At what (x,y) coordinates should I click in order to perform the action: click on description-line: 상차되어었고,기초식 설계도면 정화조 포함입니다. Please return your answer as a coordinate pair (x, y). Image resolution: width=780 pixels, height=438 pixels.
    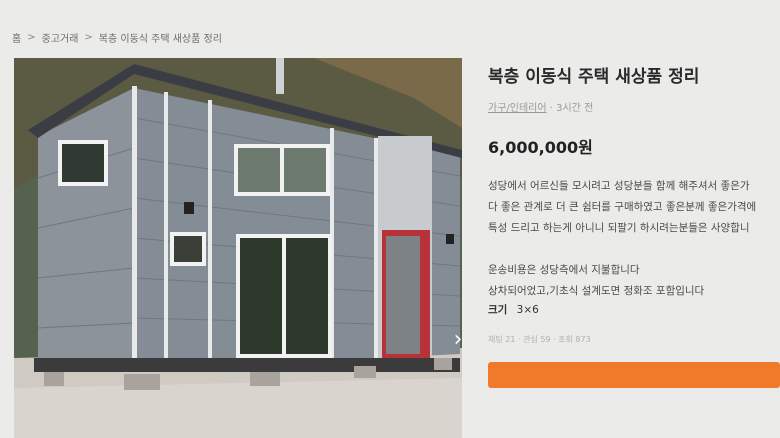
    Looking at the image, I should click on (596, 291).